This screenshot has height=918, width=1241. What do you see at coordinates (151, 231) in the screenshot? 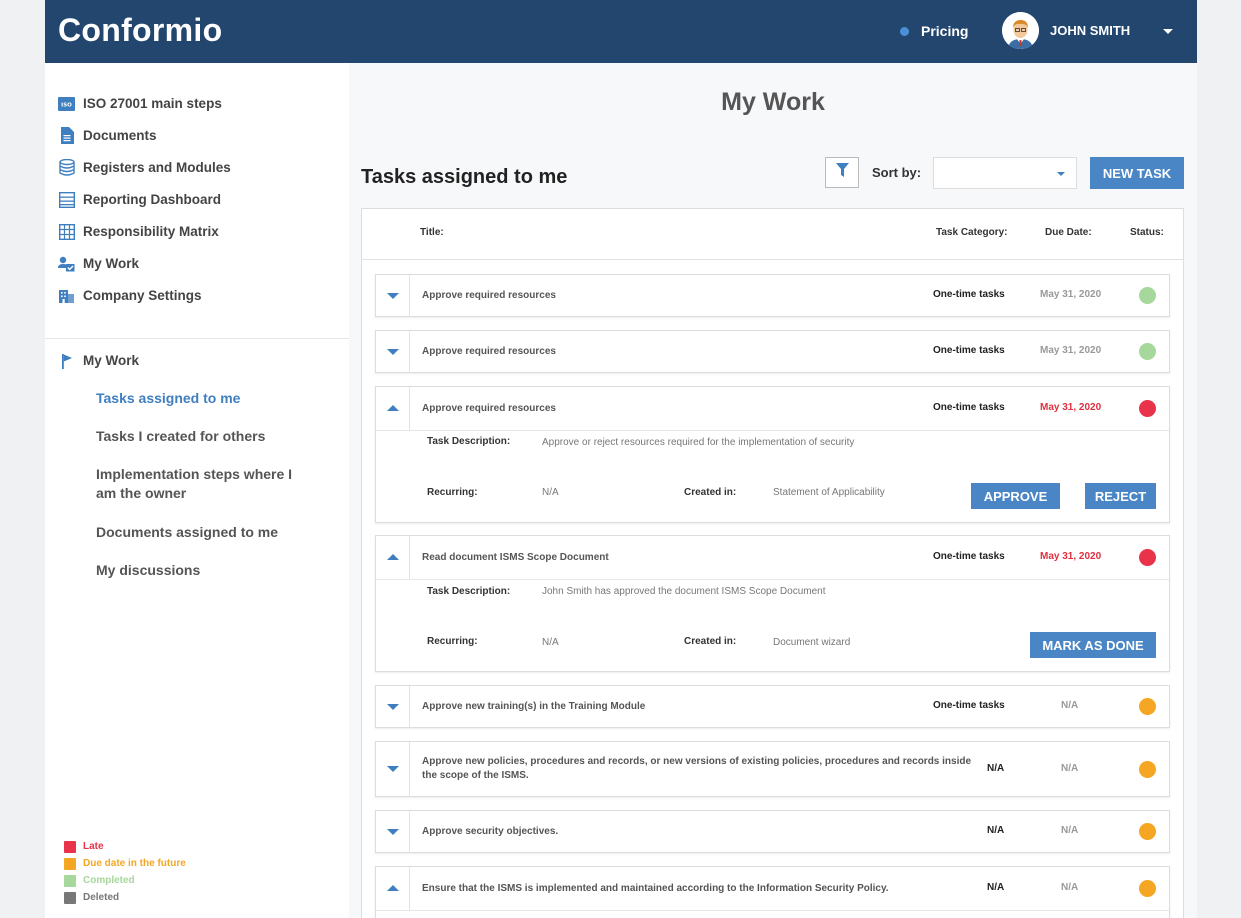
I see `sidebar-item-label: Responsibility Matrix` at bounding box center [151, 231].